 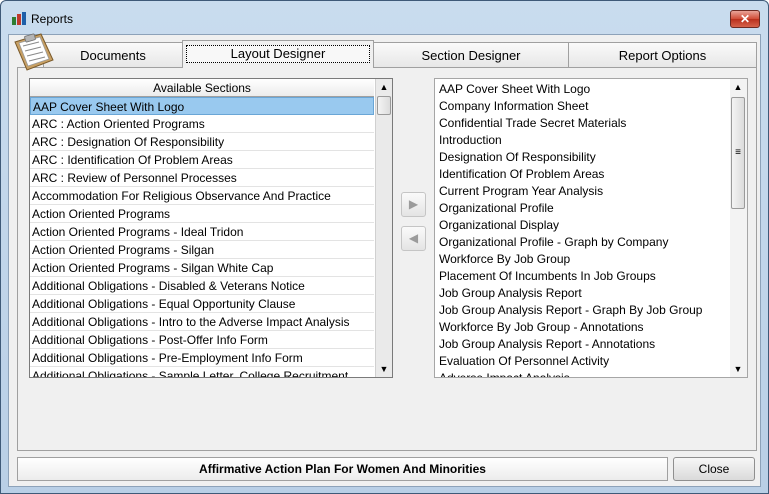 What do you see at coordinates (738, 228) in the screenshot?
I see `report-sections-scrollbar: ▲ ≡ ▼` at bounding box center [738, 228].